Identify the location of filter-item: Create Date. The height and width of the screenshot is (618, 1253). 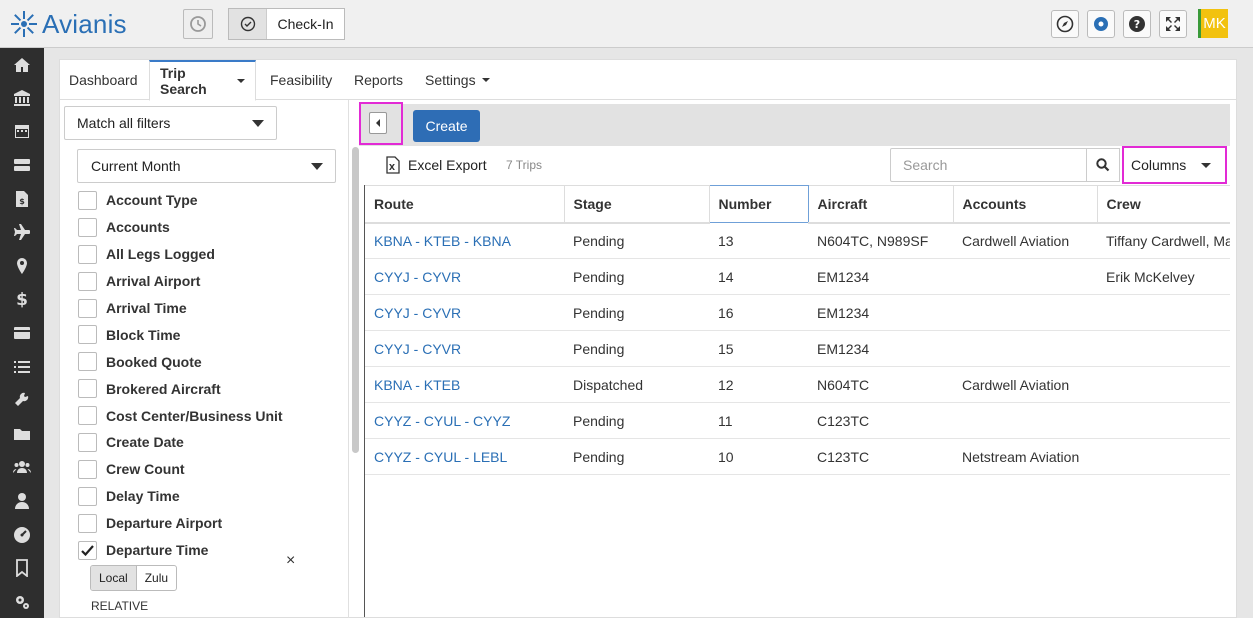
(209, 442).